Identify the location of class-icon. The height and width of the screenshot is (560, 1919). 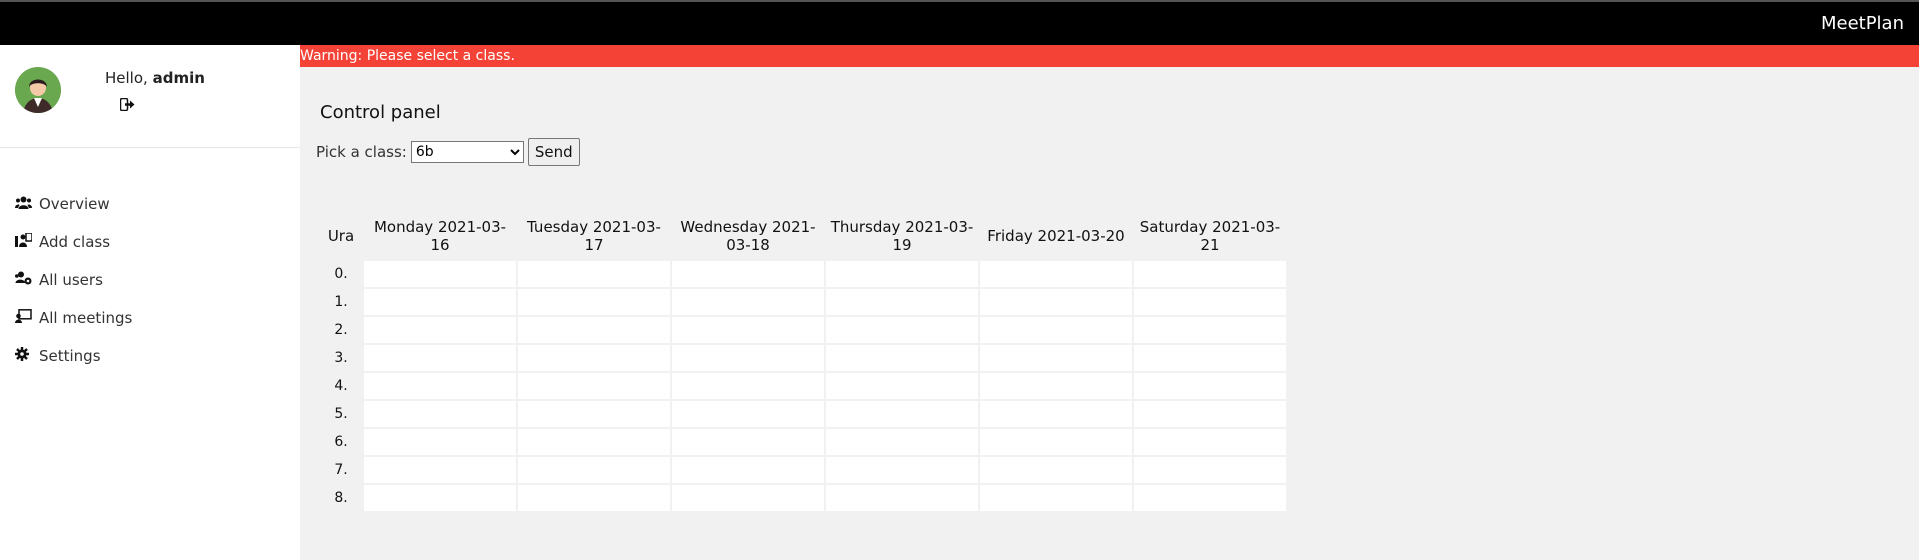
(27, 241).